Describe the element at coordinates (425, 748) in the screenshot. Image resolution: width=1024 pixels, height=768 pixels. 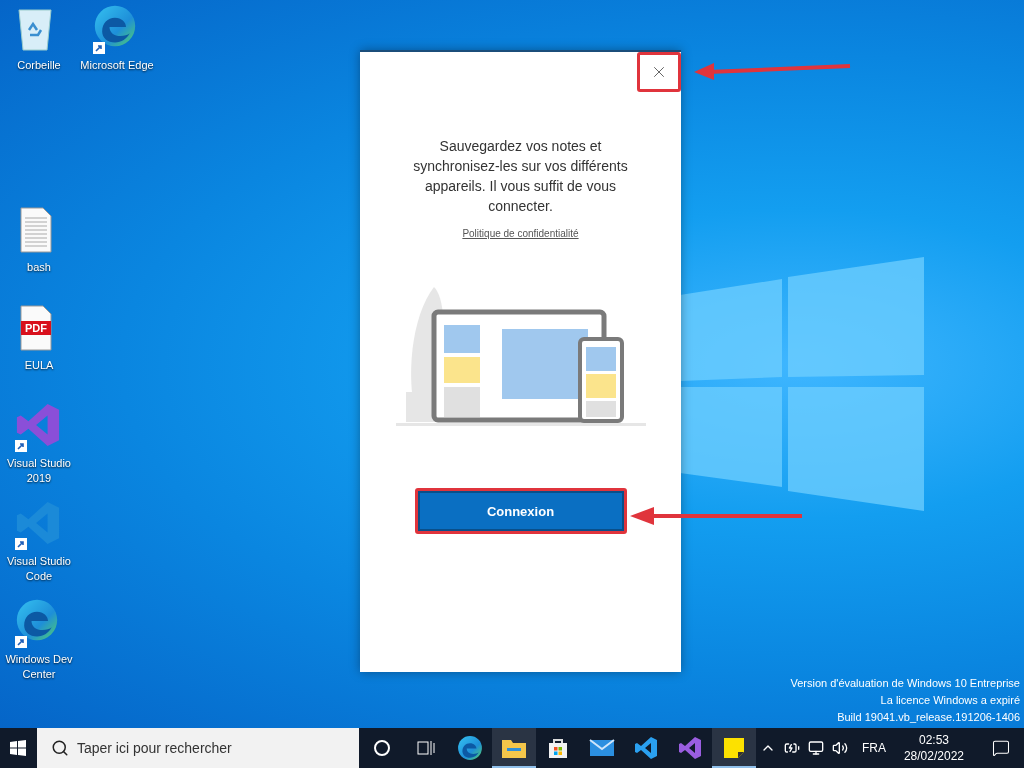
I see `task-view-icon` at that location.